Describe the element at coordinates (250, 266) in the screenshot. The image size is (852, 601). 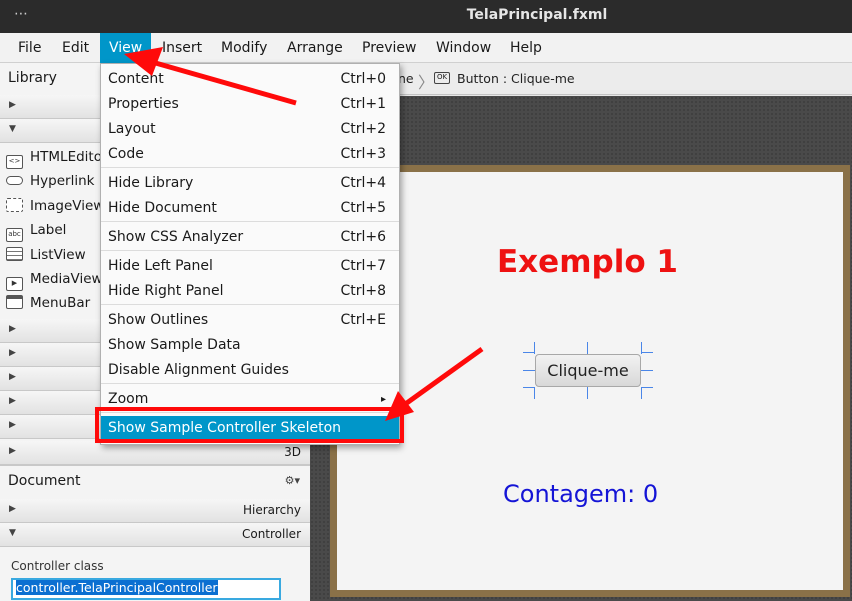
I see `menu-item-hide-left-panel: Hide Left Panel Ctrl+7` at that location.